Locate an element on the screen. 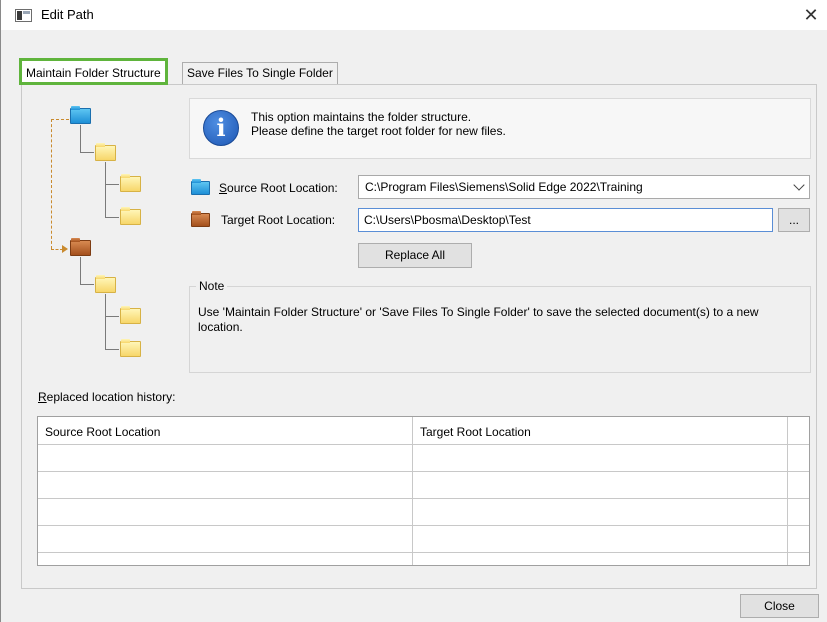  window-icon is located at coordinates (23, 15).